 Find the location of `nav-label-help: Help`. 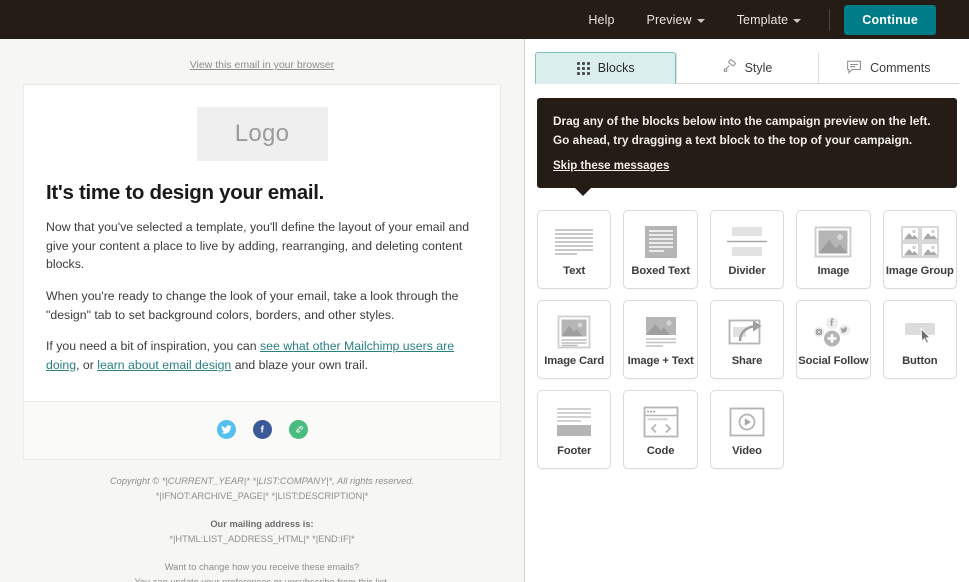

nav-label-help: Help is located at coordinates (601, 19).